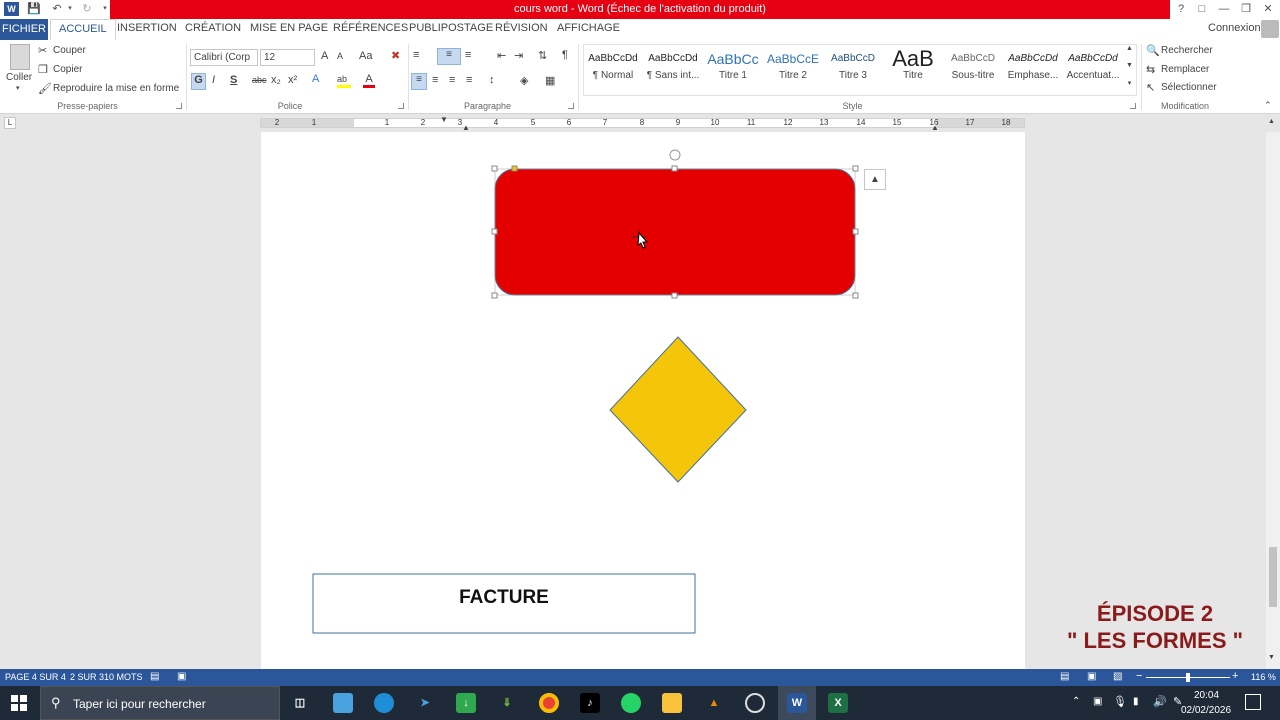 The image size is (1280, 720). What do you see at coordinates (514, 168) in the screenshot?
I see `adjust-handle` at bounding box center [514, 168].